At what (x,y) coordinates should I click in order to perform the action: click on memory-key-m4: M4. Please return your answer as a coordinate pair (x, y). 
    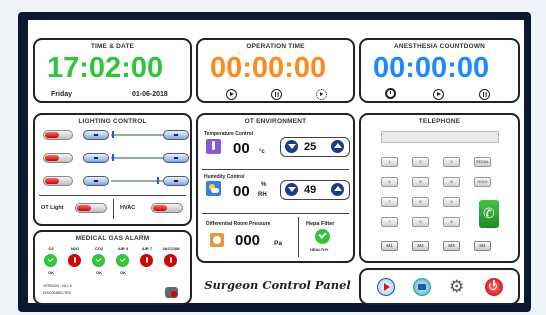
    Looking at the image, I should click on (482, 246).